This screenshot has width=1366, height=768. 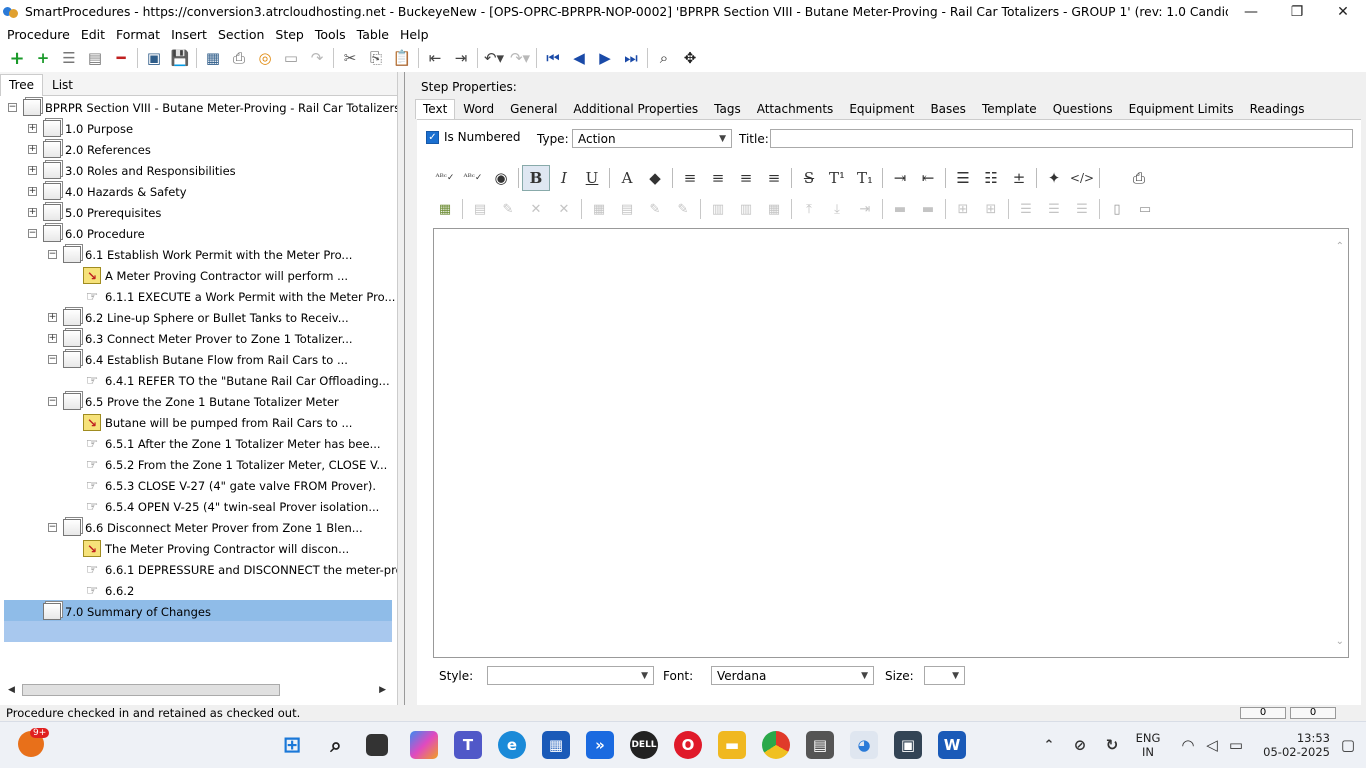 What do you see at coordinates (991, 178) in the screenshot?
I see `numbered-list-icon: ☷` at bounding box center [991, 178].